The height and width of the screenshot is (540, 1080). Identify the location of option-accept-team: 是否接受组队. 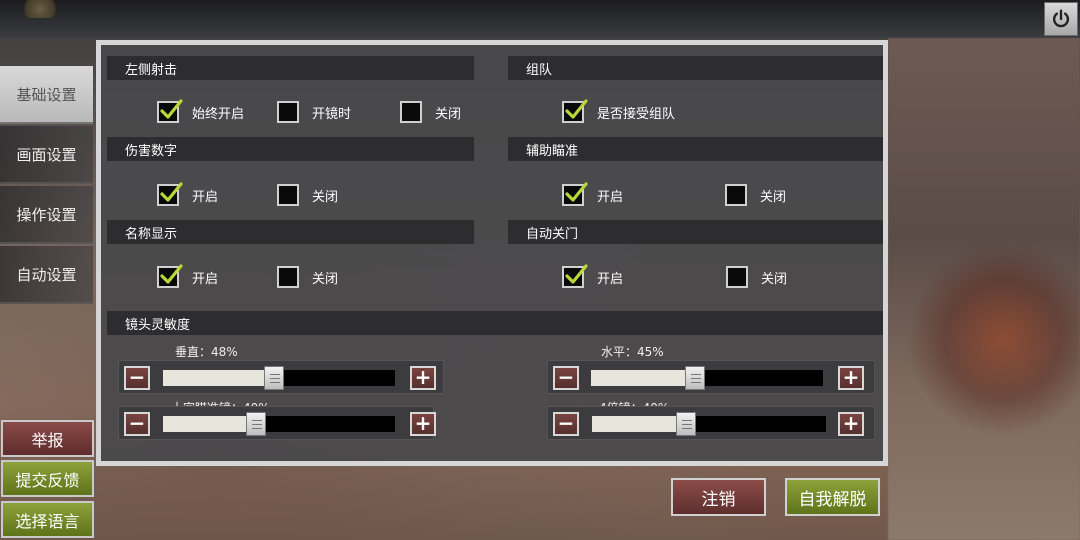
(619, 111).